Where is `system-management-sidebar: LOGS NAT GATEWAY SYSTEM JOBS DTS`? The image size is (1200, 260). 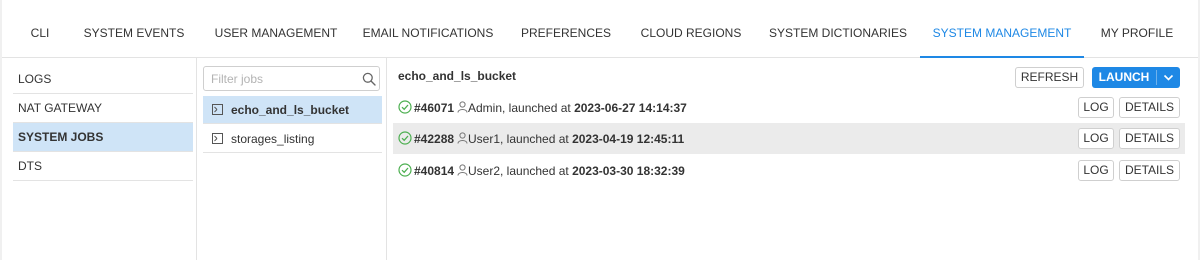 system-management-sidebar: LOGS NAT GATEWAY SYSTEM JOBS DTS is located at coordinates (99, 159).